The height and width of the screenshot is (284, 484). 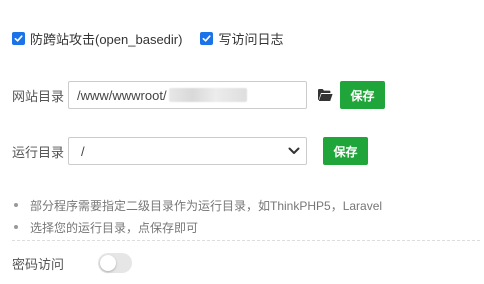 I want to click on chevron-down-icon, so click(x=294, y=150).